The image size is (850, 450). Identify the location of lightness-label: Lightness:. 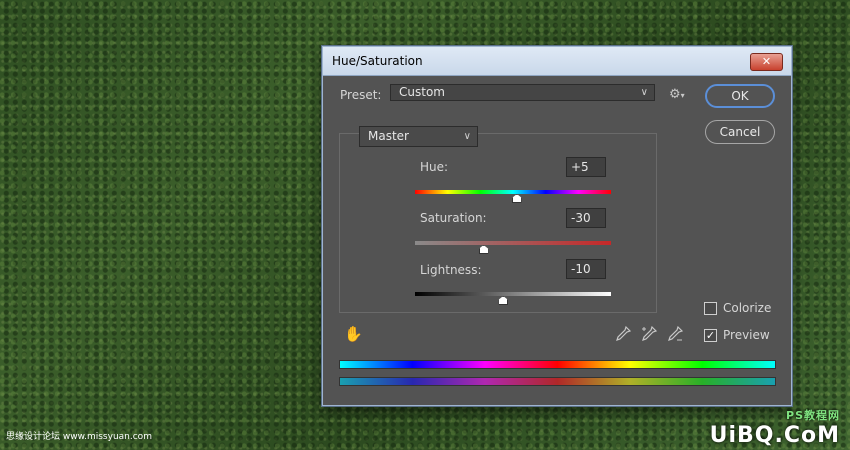
(451, 270).